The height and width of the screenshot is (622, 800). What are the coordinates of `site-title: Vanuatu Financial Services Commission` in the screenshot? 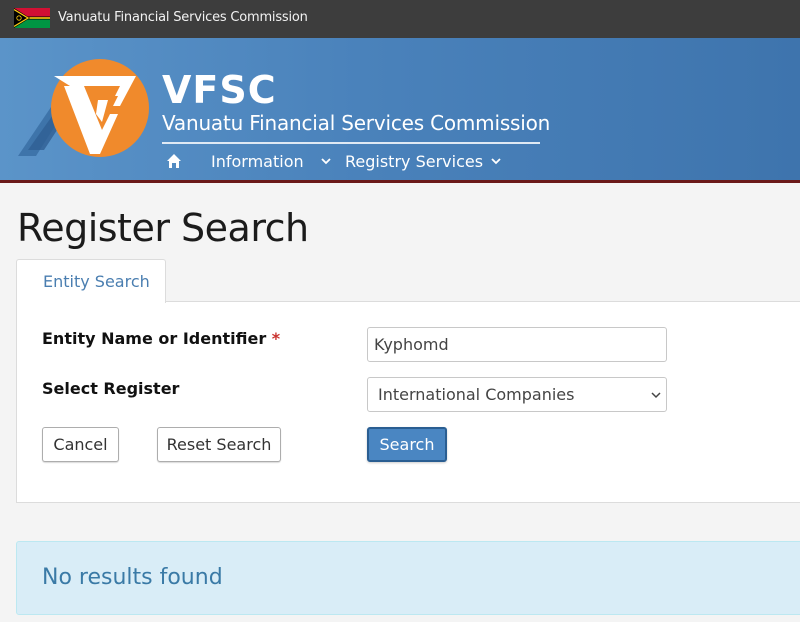 It's located at (183, 17).